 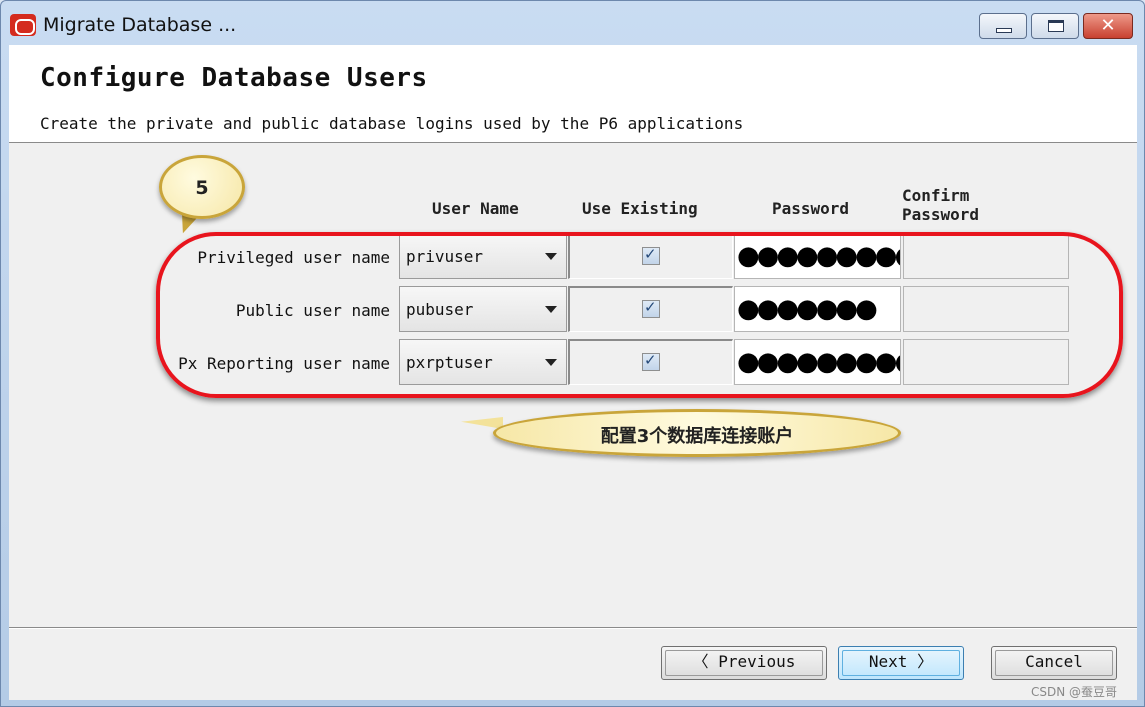 I want to click on cancel-button-label: Cancel, so click(x=1054, y=661).